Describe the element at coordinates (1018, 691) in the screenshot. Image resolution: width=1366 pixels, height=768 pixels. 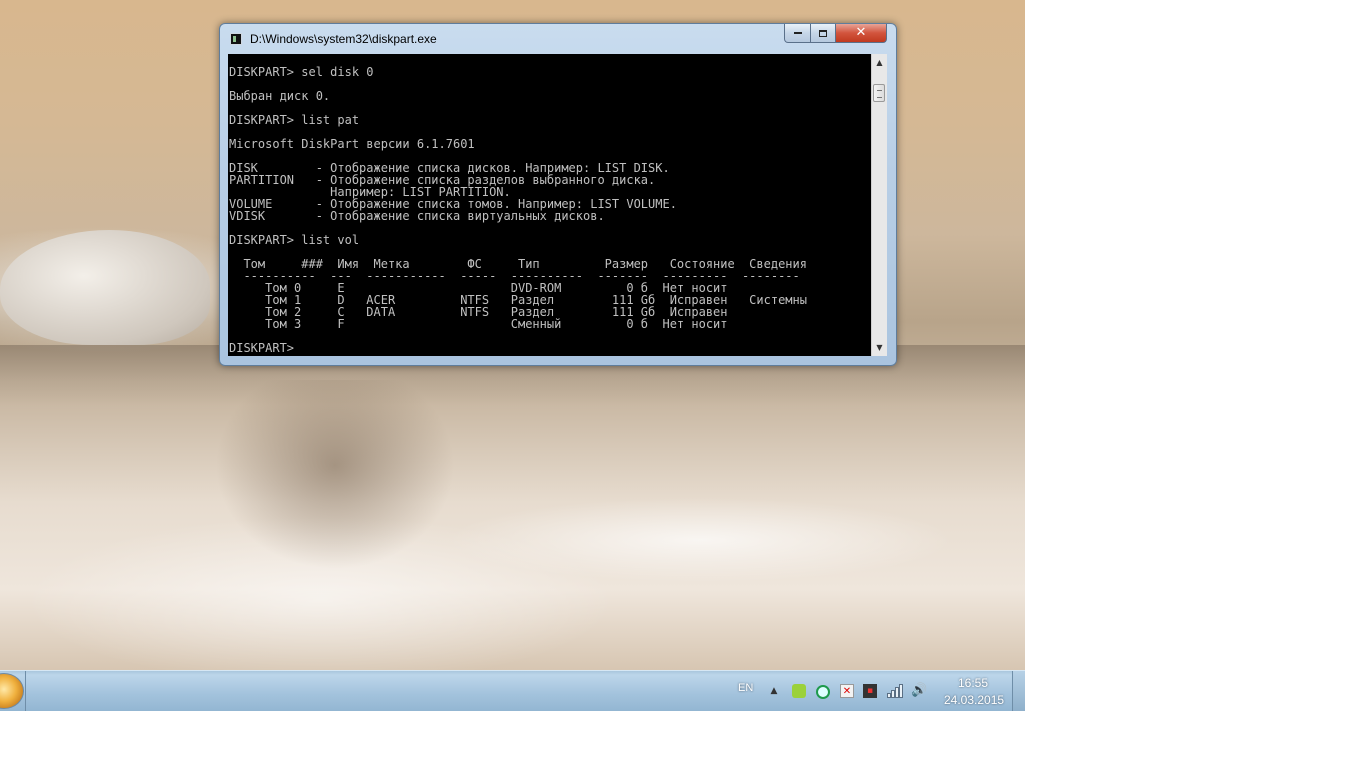
I see `show-desktop-button` at that location.